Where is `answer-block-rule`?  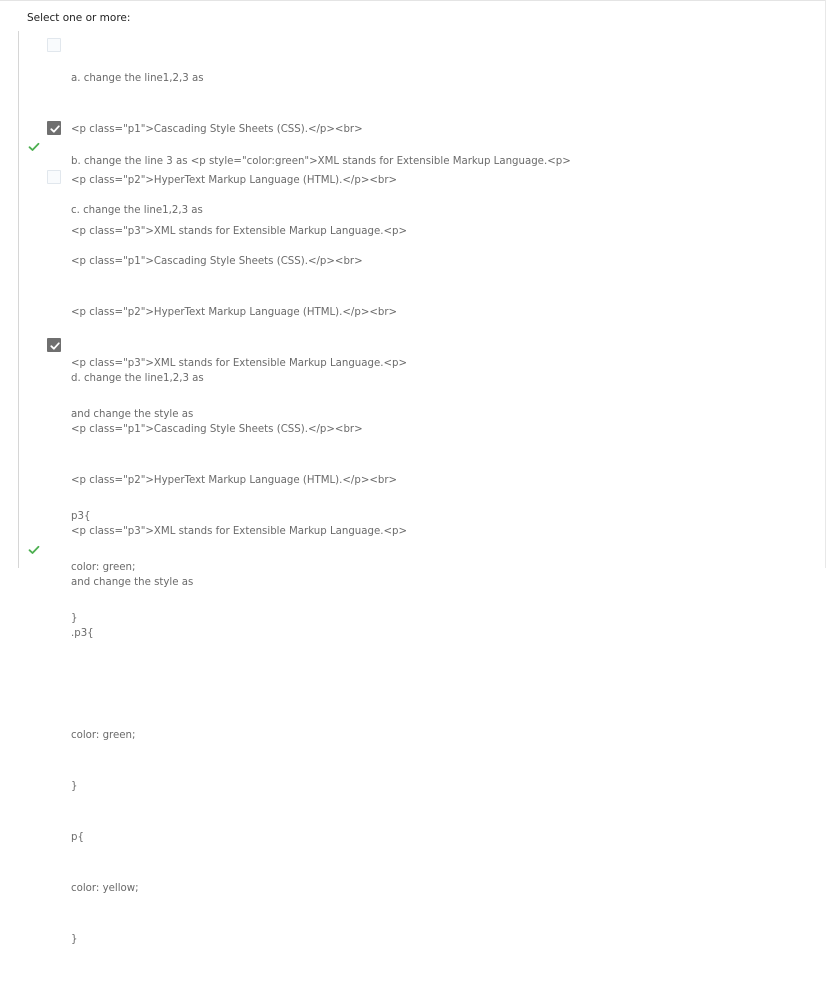 answer-block-rule is located at coordinates (18, 299).